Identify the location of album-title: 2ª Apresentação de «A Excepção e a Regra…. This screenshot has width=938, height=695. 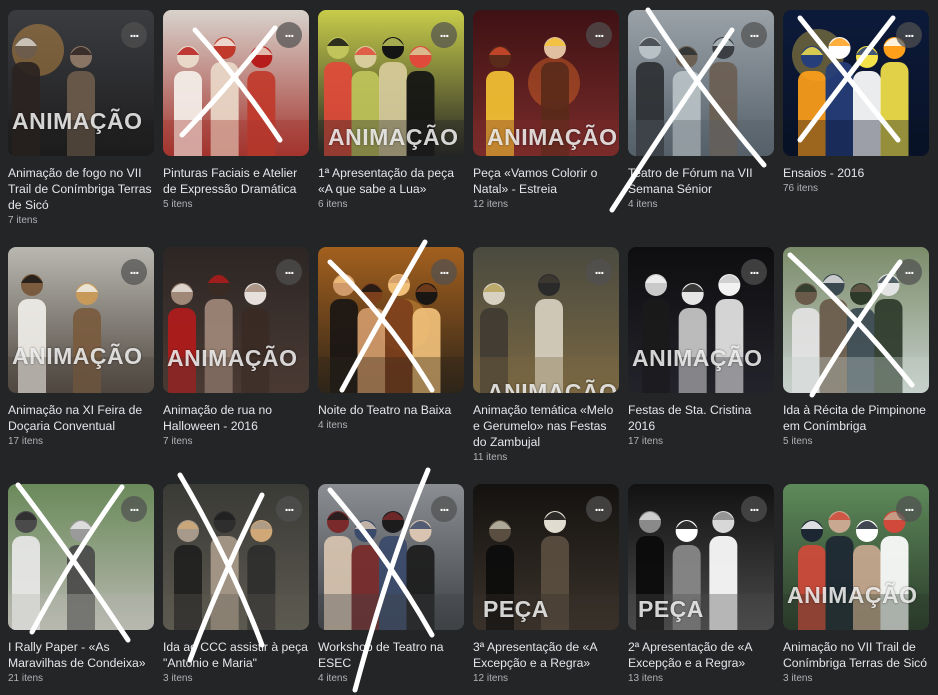
(703, 655).